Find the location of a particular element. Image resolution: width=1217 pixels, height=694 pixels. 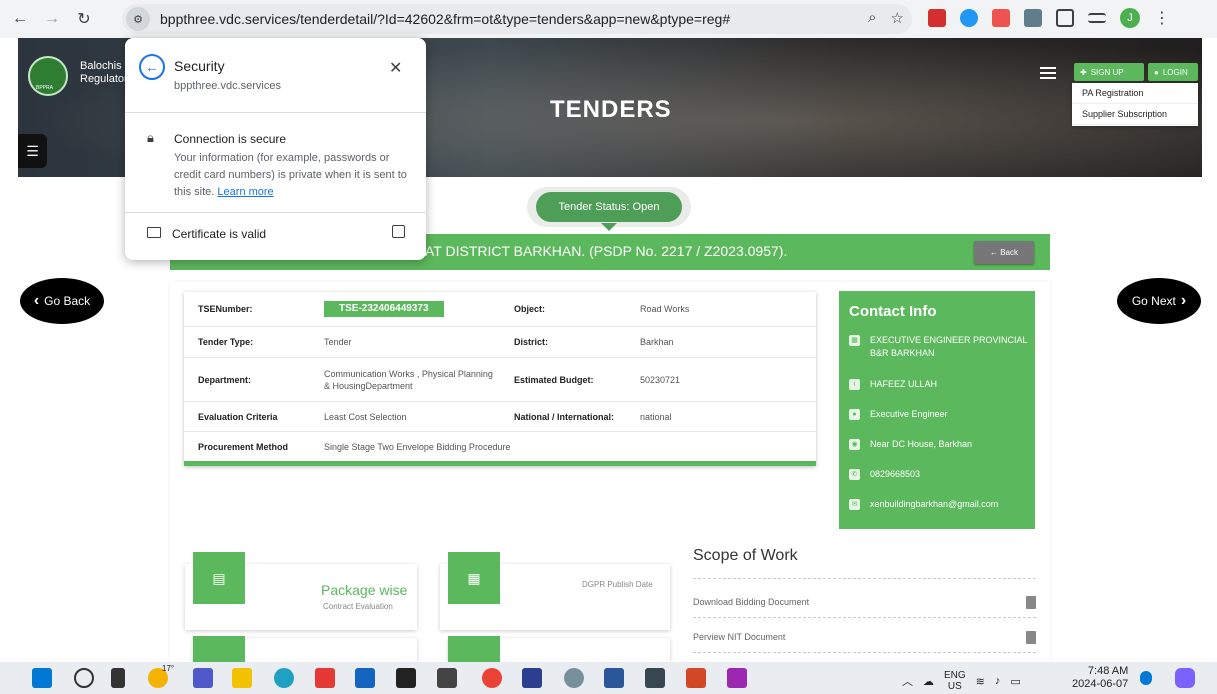

file-explorer-icon is located at coordinates (242, 678).